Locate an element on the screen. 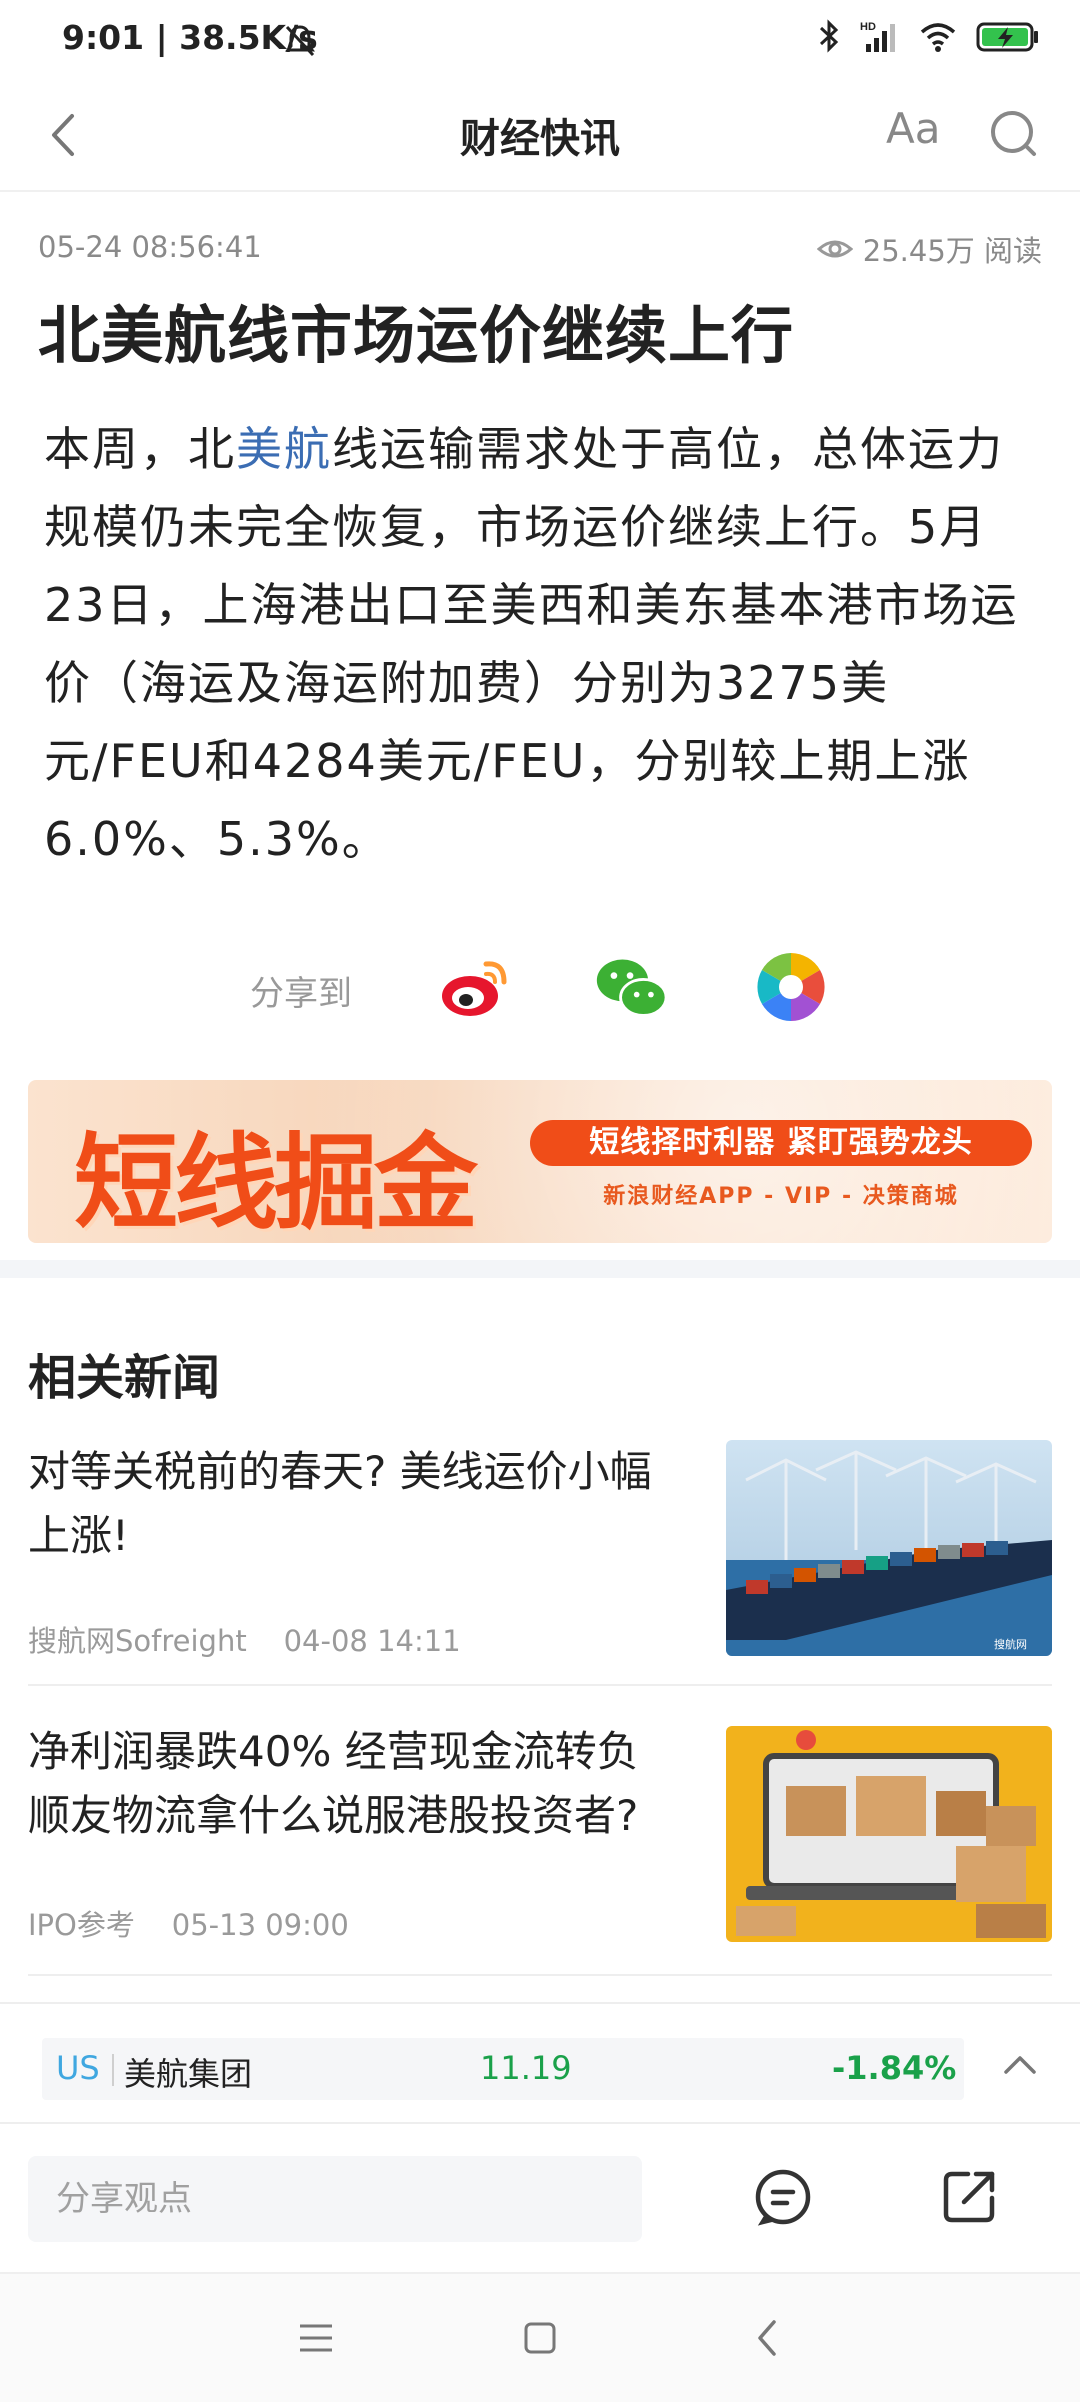 The image size is (1080, 2402). share-label: 分享到 is located at coordinates (301, 994).